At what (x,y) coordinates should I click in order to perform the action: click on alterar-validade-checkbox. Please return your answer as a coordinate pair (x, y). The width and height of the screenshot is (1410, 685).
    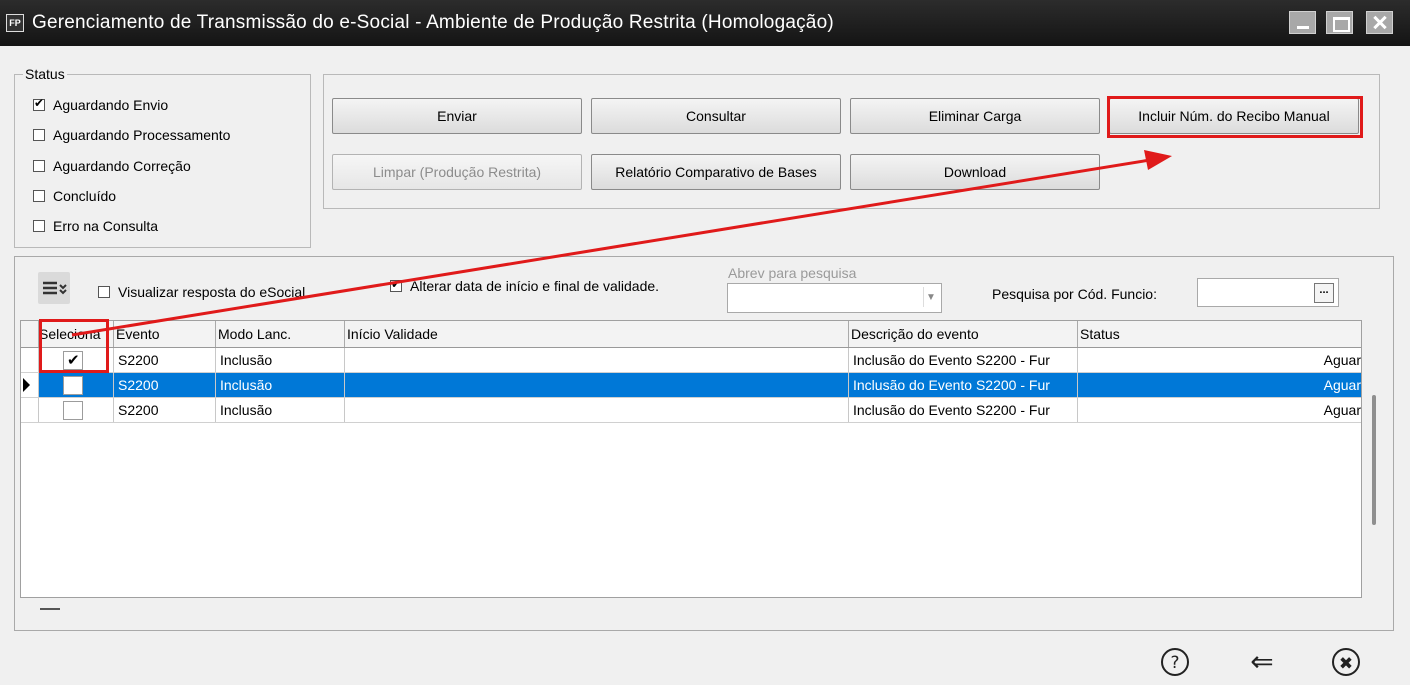
    Looking at the image, I should click on (396, 284).